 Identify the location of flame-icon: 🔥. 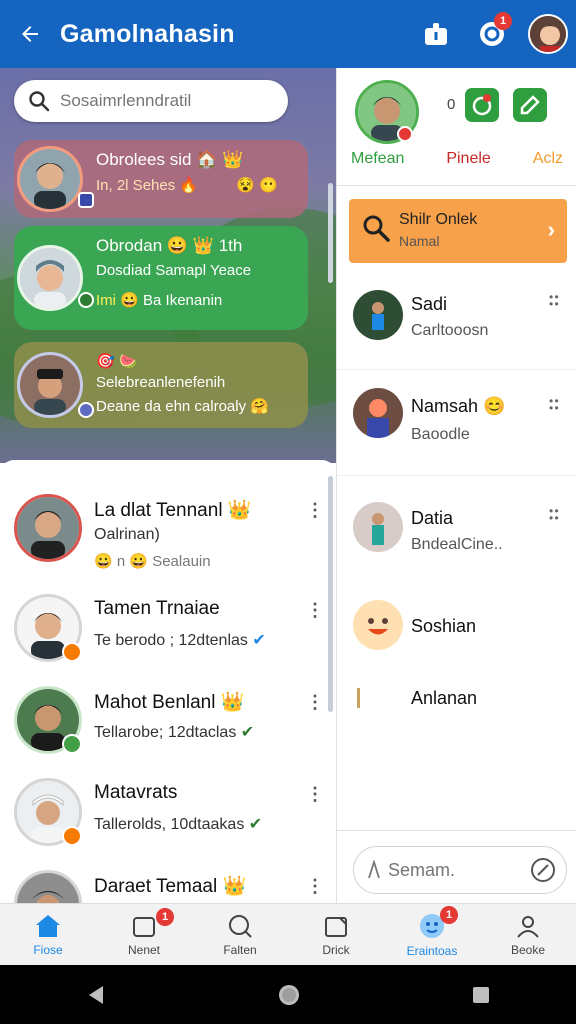
(189, 185).